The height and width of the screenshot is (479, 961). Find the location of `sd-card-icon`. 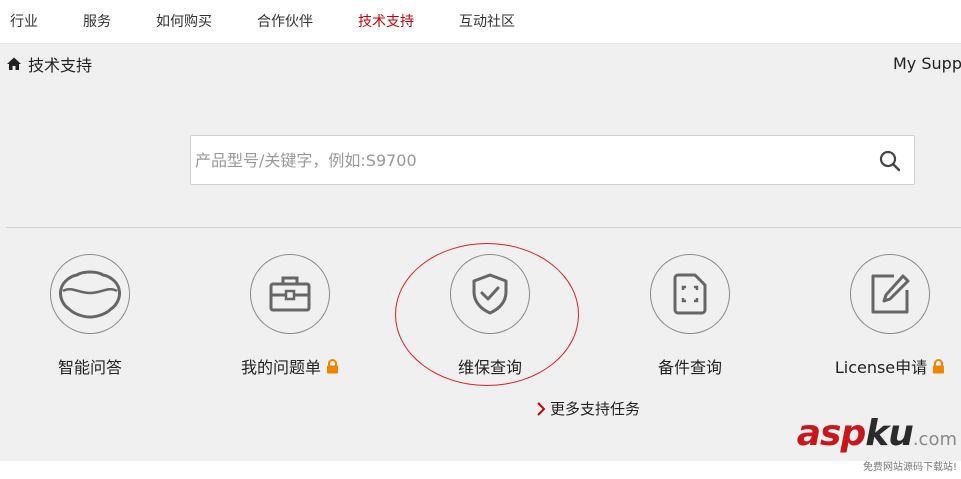

sd-card-icon is located at coordinates (690, 294).